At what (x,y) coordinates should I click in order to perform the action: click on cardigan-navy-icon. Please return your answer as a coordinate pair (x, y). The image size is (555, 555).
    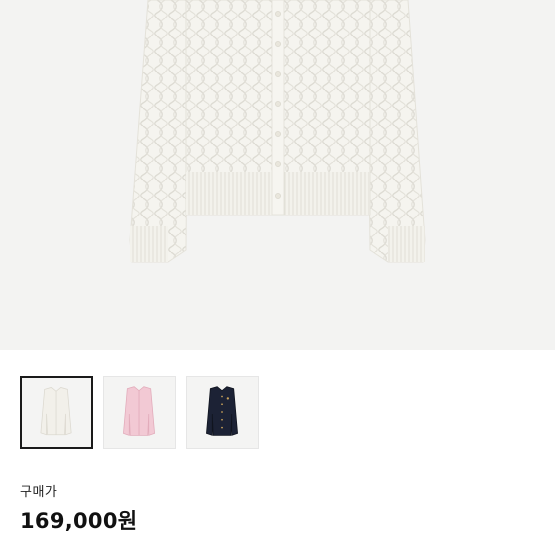
    Looking at the image, I should click on (222, 411).